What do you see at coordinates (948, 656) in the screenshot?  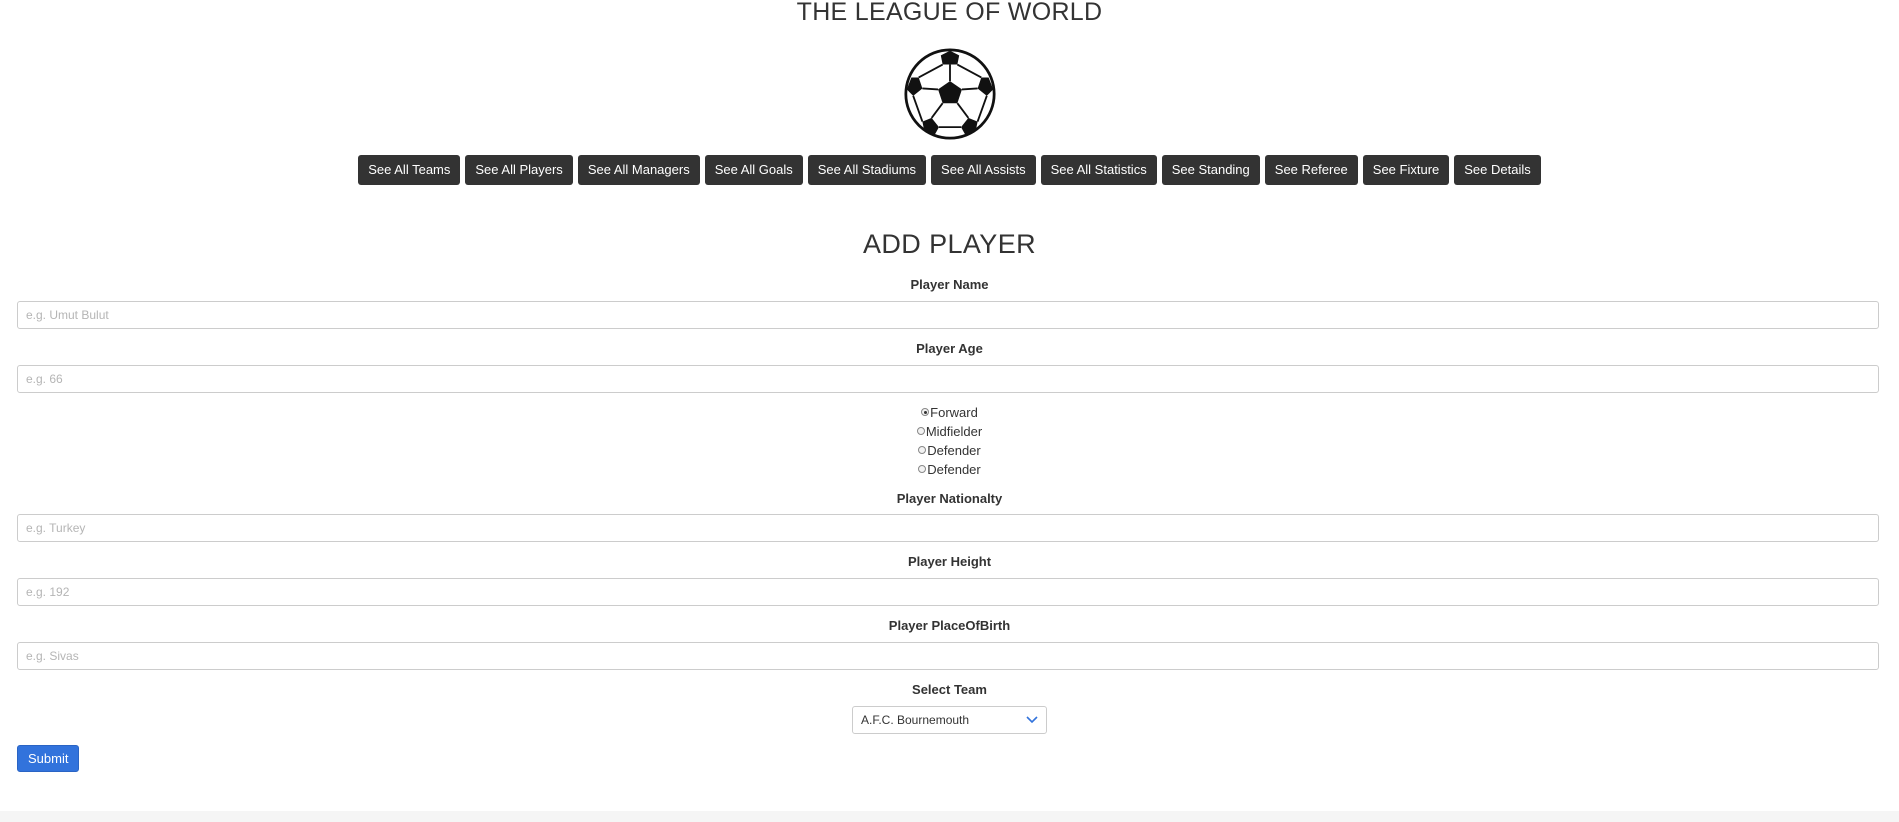 I see `player-birthplace-input` at bounding box center [948, 656].